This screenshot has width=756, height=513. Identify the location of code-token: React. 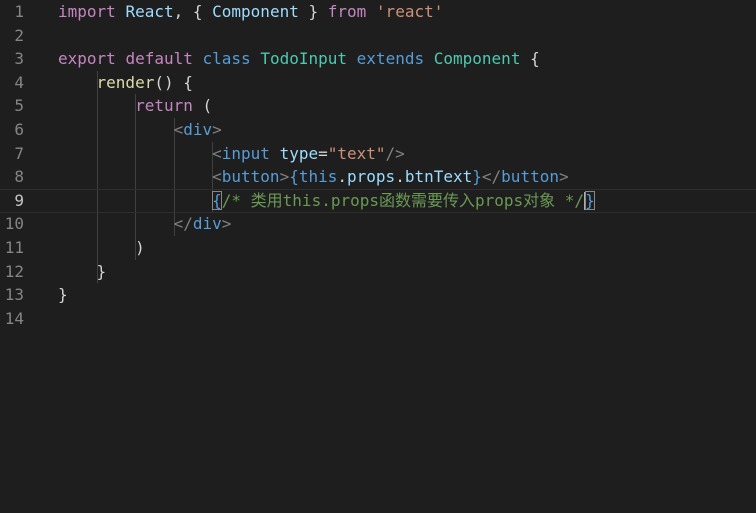
(149, 11).